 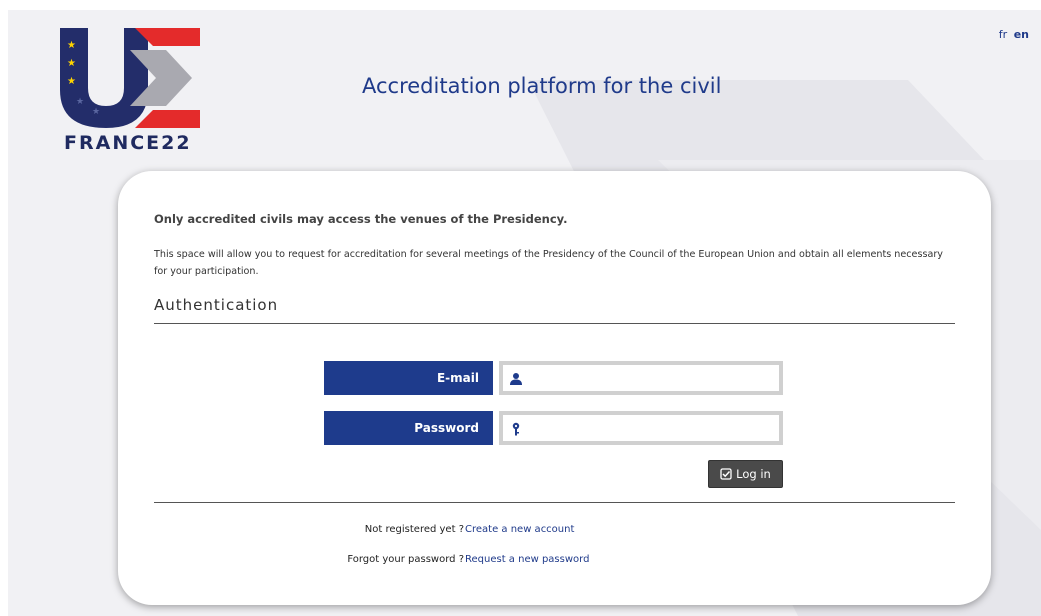 I want to click on email-label: E-mail, so click(x=408, y=378).